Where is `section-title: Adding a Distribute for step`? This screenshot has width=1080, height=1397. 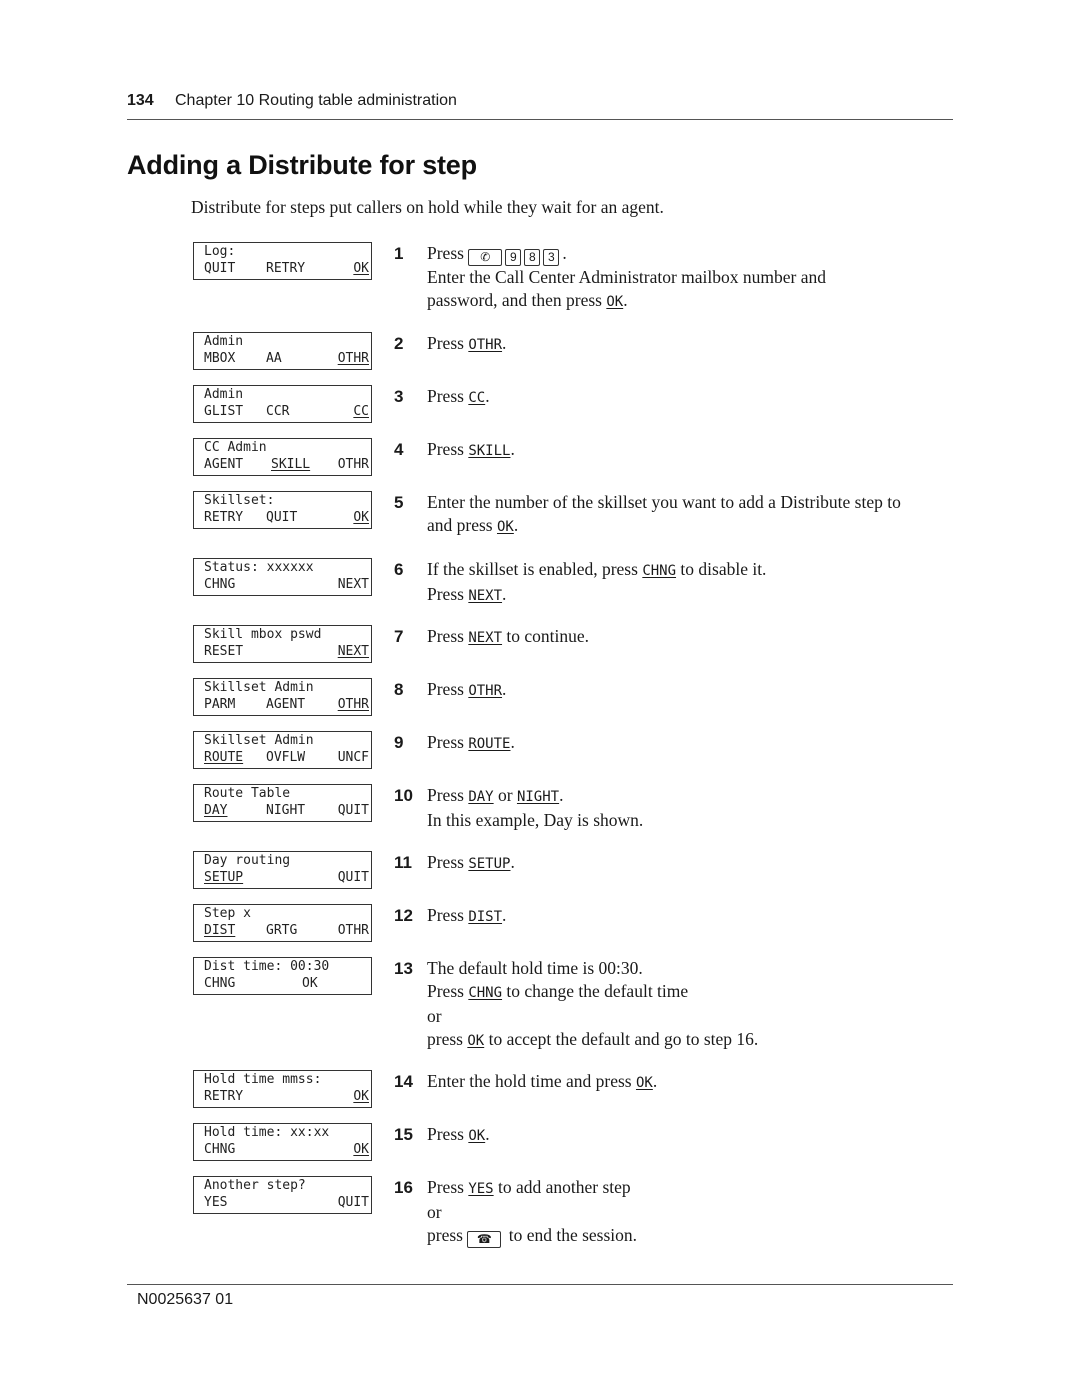 section-title: Adding a Distribute for step is located at coordinates (302, 165).